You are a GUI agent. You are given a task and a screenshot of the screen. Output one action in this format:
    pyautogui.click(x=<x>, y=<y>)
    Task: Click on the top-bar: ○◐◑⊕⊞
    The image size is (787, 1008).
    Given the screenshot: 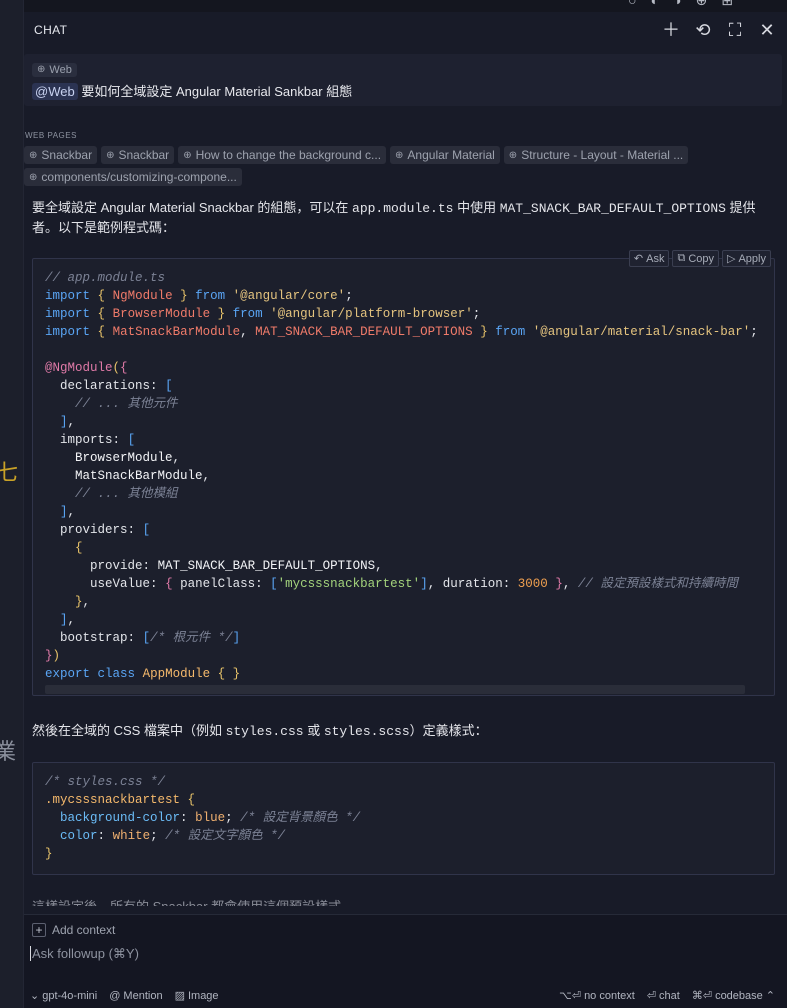 What is the action you would take?
    pyautogui.click(x=405, y=6)
    